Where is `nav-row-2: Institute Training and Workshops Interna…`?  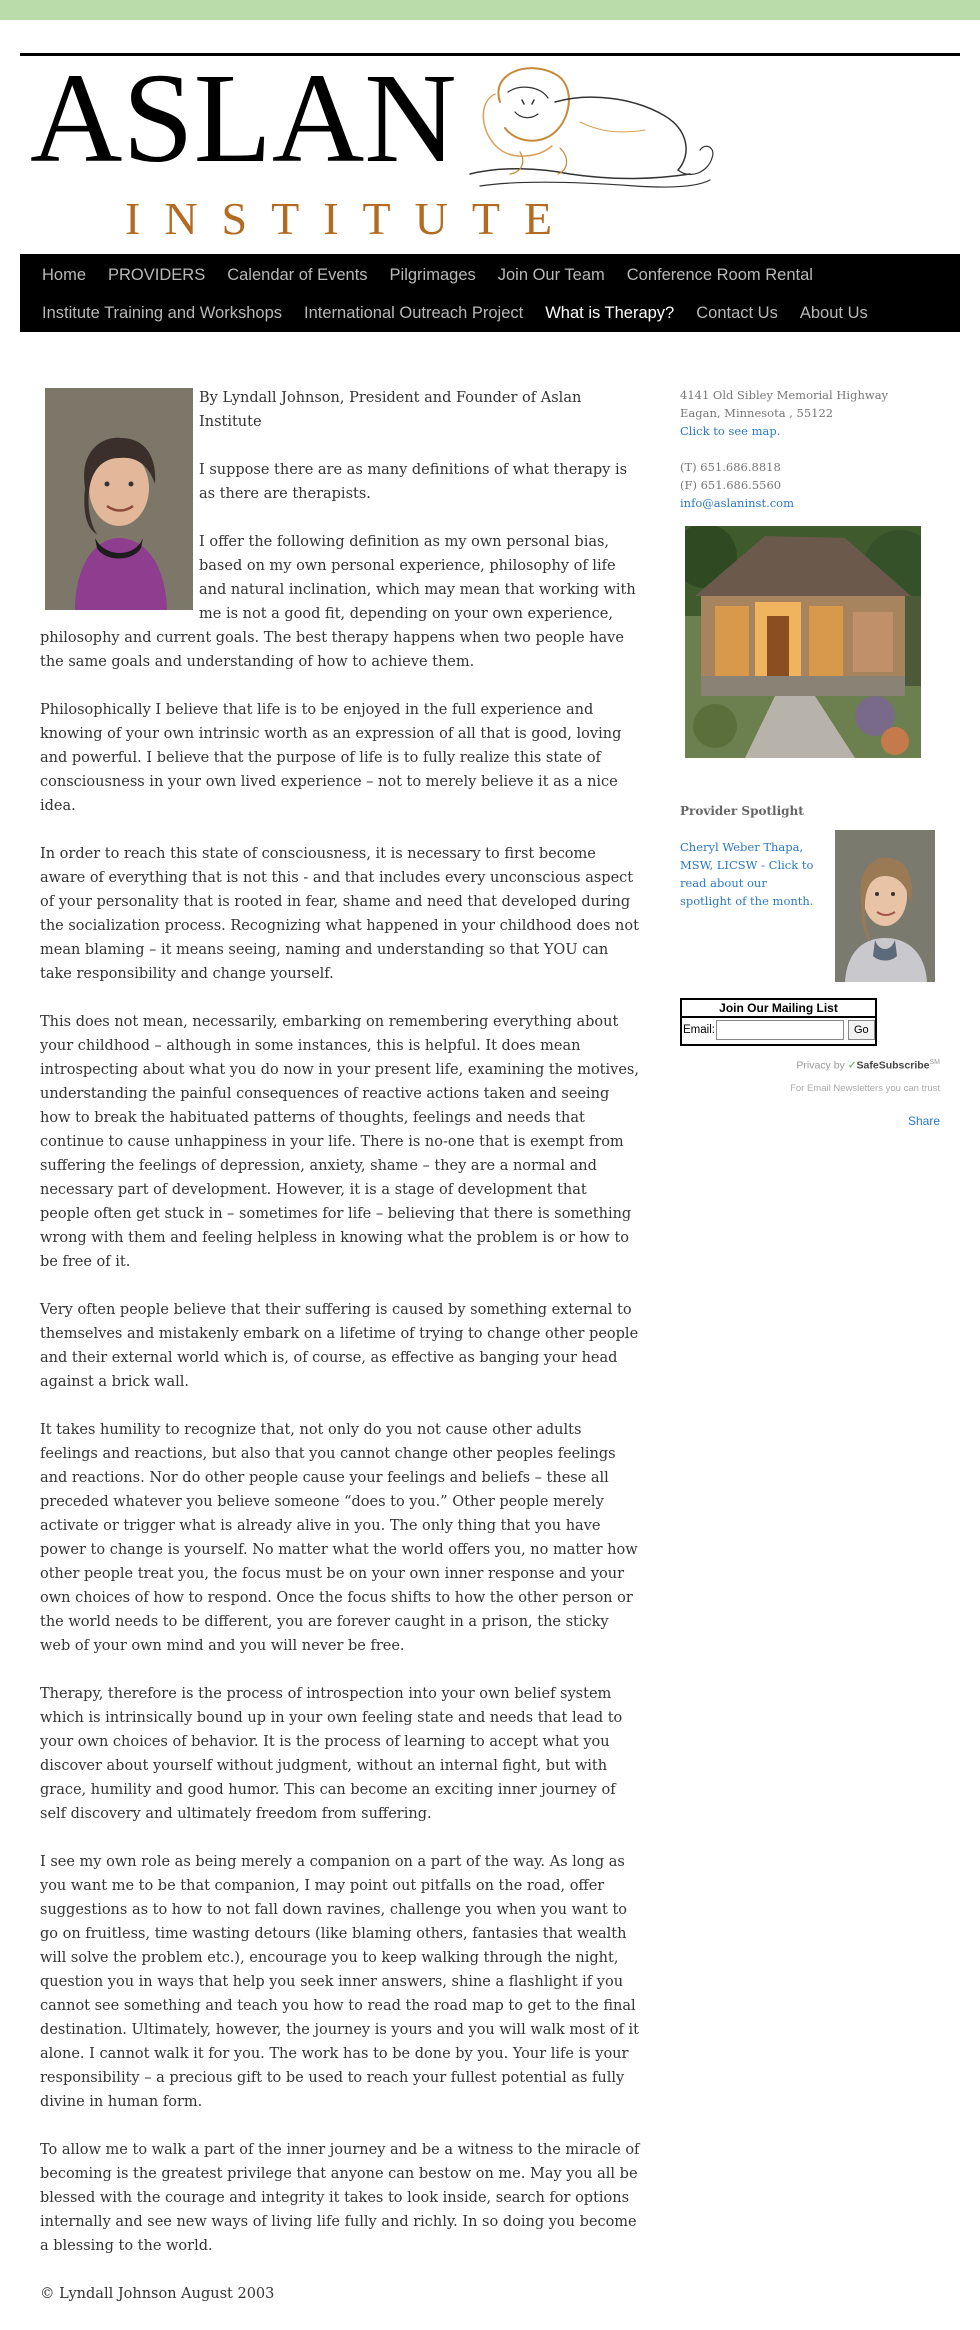 nav-row-2: Institute Training and Workshops Interna… is located at coordinates (444, 313).